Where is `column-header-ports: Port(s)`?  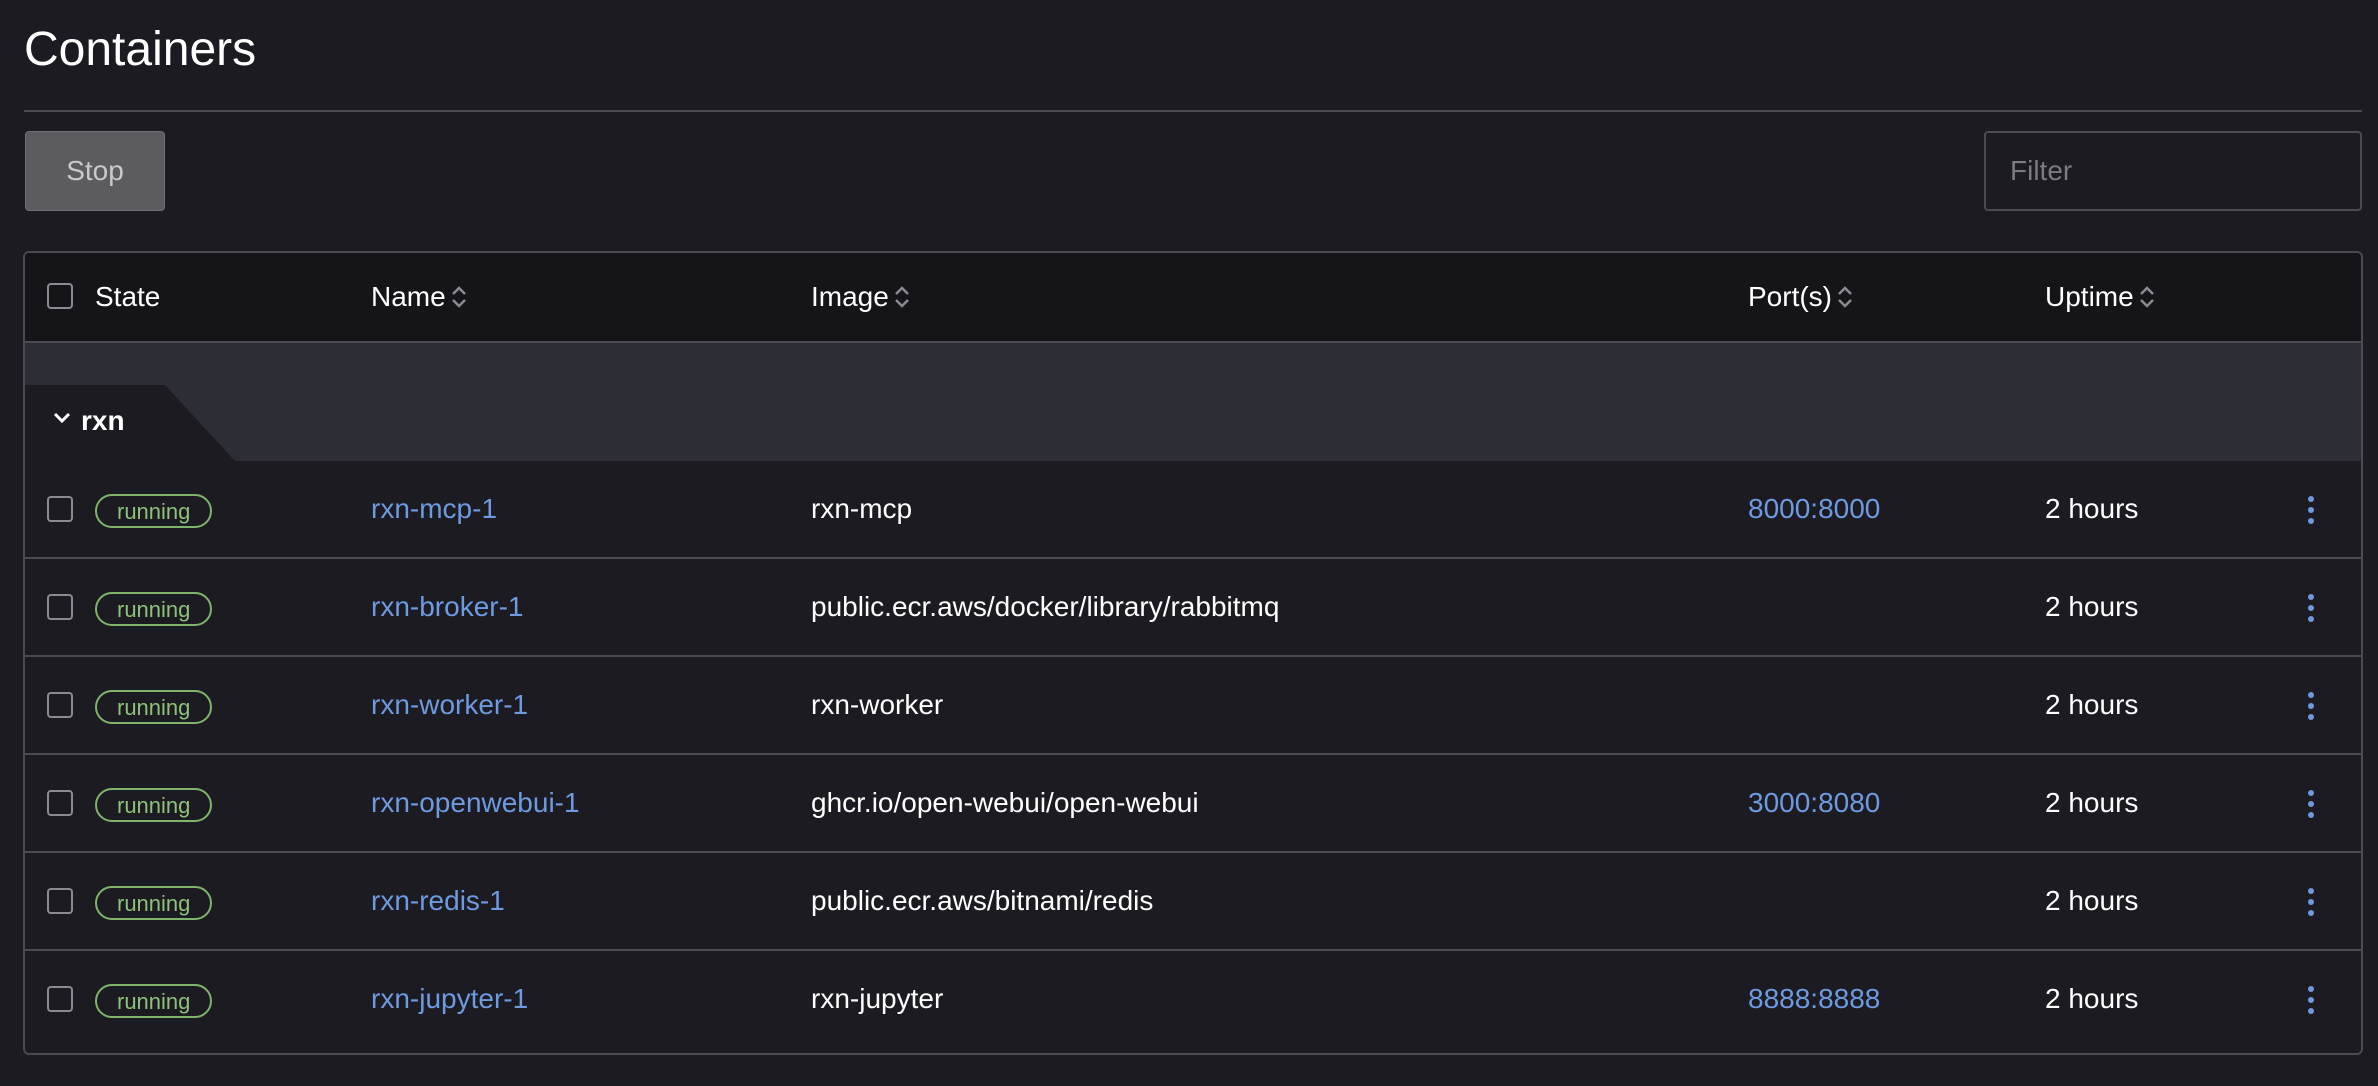 column-header-ports: Port(s) is located at coordinates (1801, 297).